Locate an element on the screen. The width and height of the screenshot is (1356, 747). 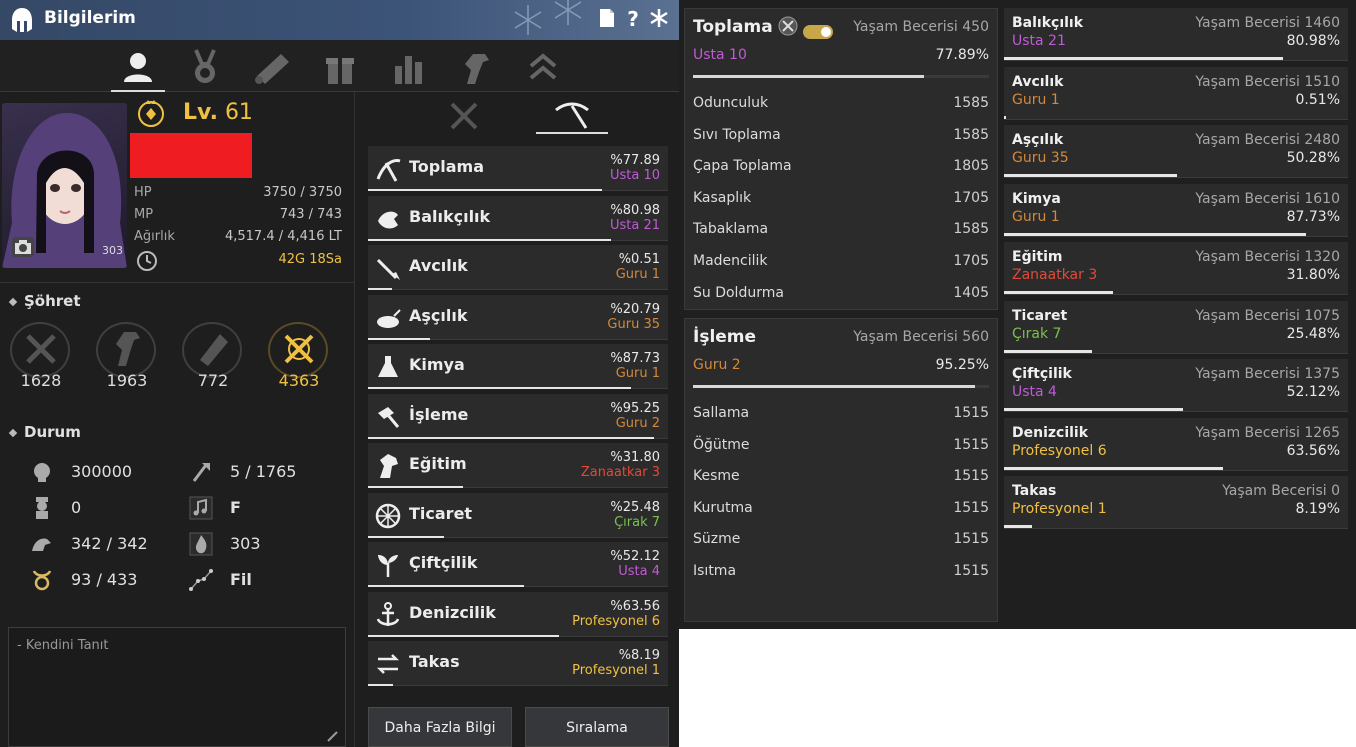
gathering-title: Toplama is located at coordinates (733, 27).